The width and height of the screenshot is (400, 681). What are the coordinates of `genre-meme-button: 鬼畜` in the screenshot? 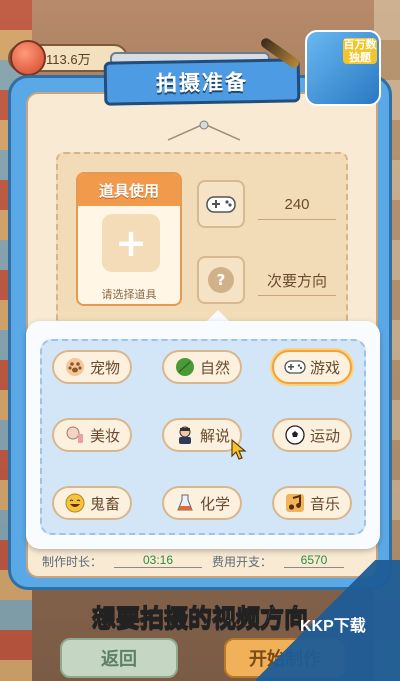 It's located at (92, 503).